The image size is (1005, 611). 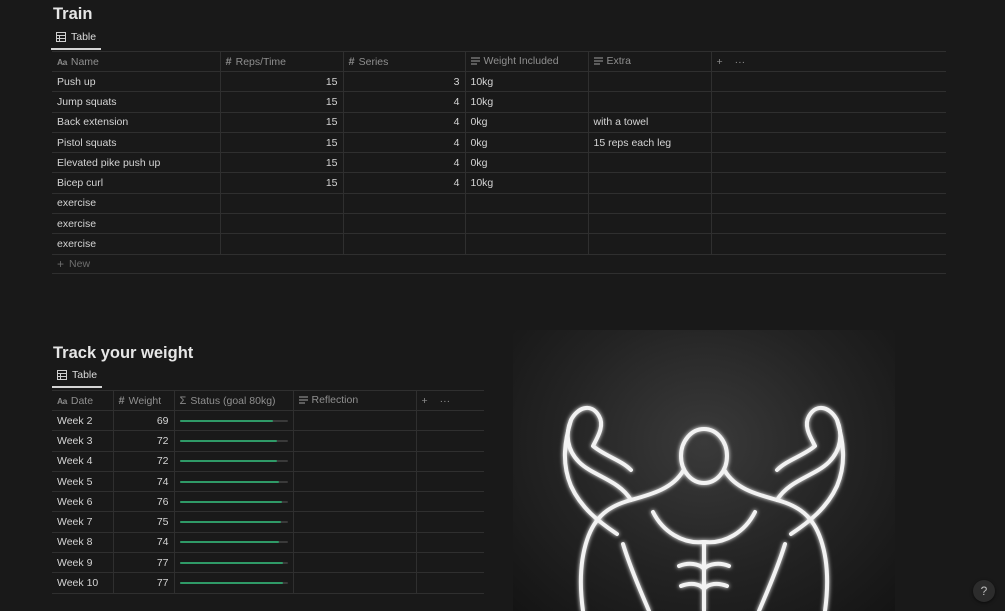 I want to click on cell-weight: 76, so click(x=144, y=502).